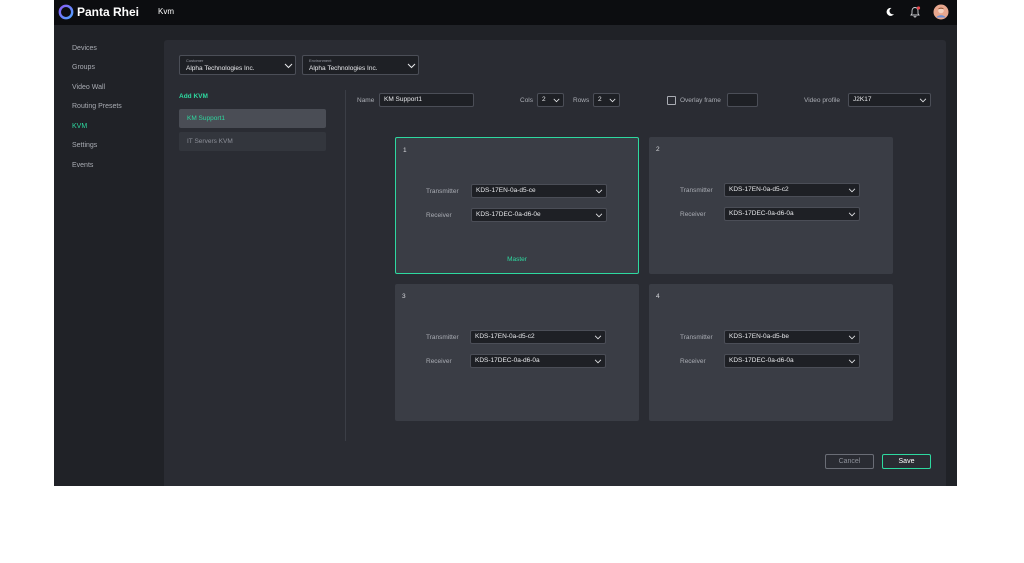 Image resolution: width=1024 pixels, height=563 pixels. I want to click on customer-select: Customer Alpha Technologies Inc., so click(237, 65).